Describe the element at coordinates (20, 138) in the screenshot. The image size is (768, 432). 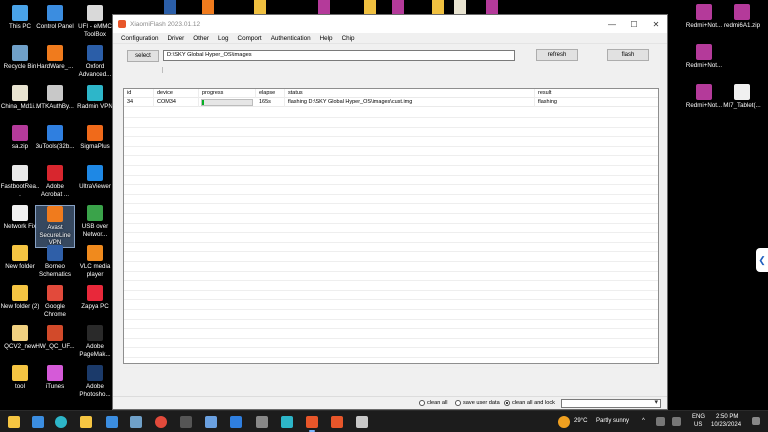
I see `desktop-icon: sa.zip` at that location.